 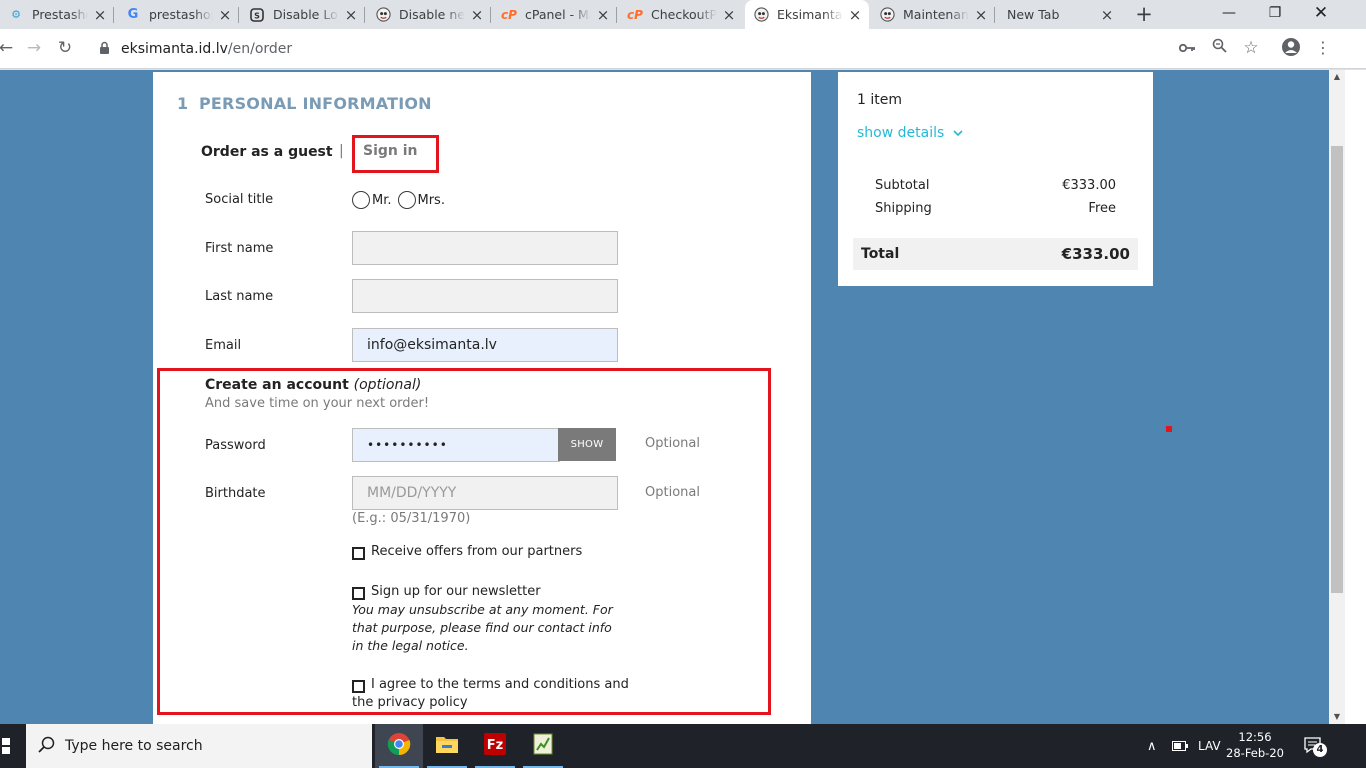 What do you see at coordinates (395, 154) in the screenshot?
I see `sign-in-highlight-box` at bounding box center [395, 154].